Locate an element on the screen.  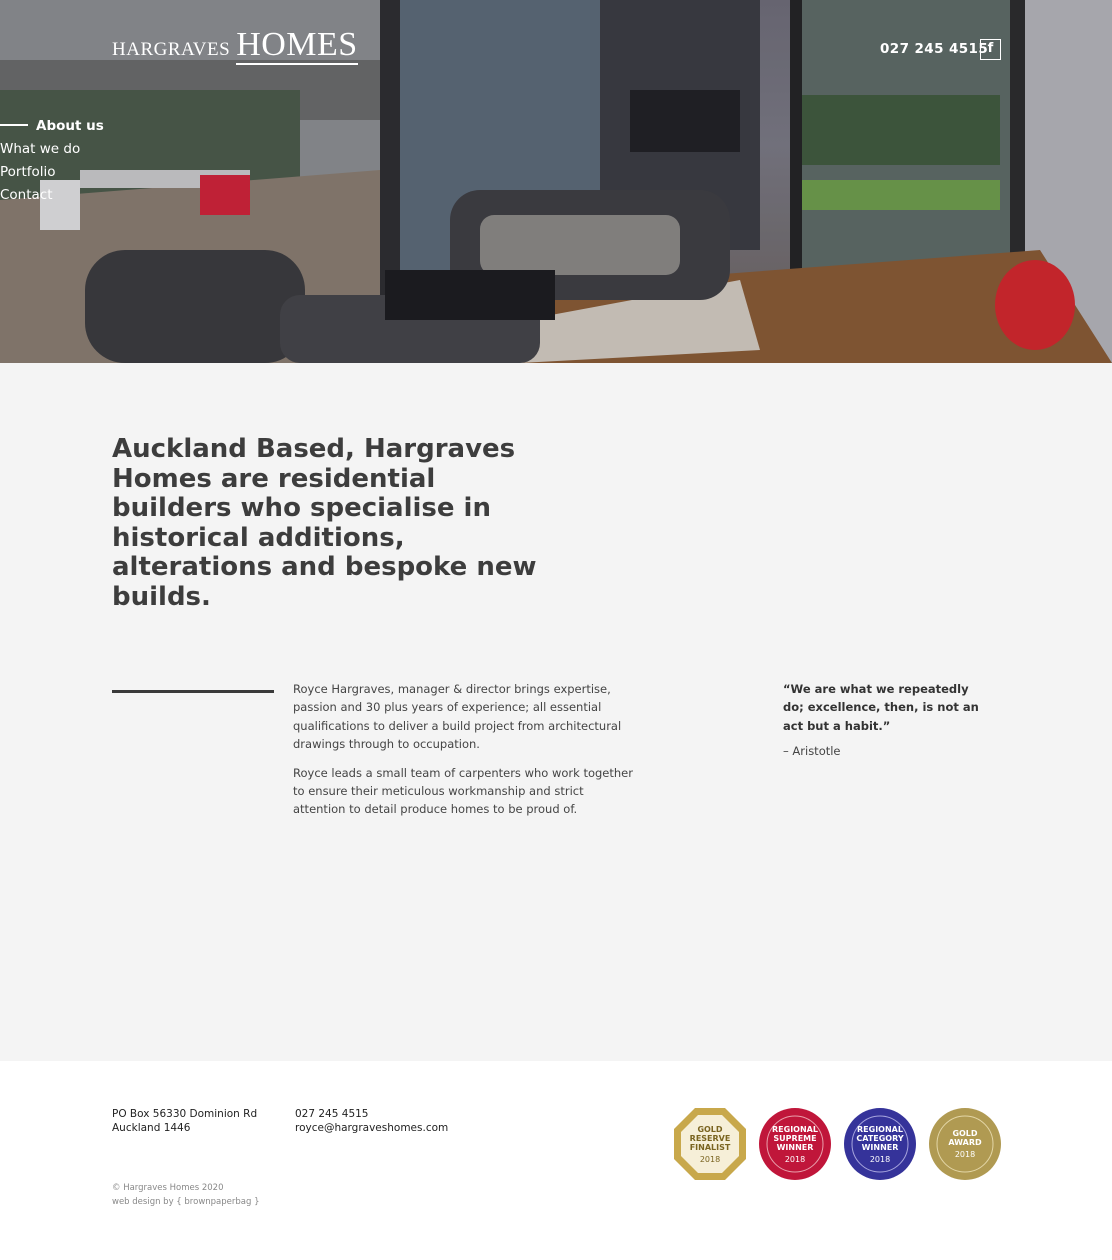
award-badge-regional-supreme: REGIONAL SUPREME WINNER 2018 is located at coordinates (795, 1144).